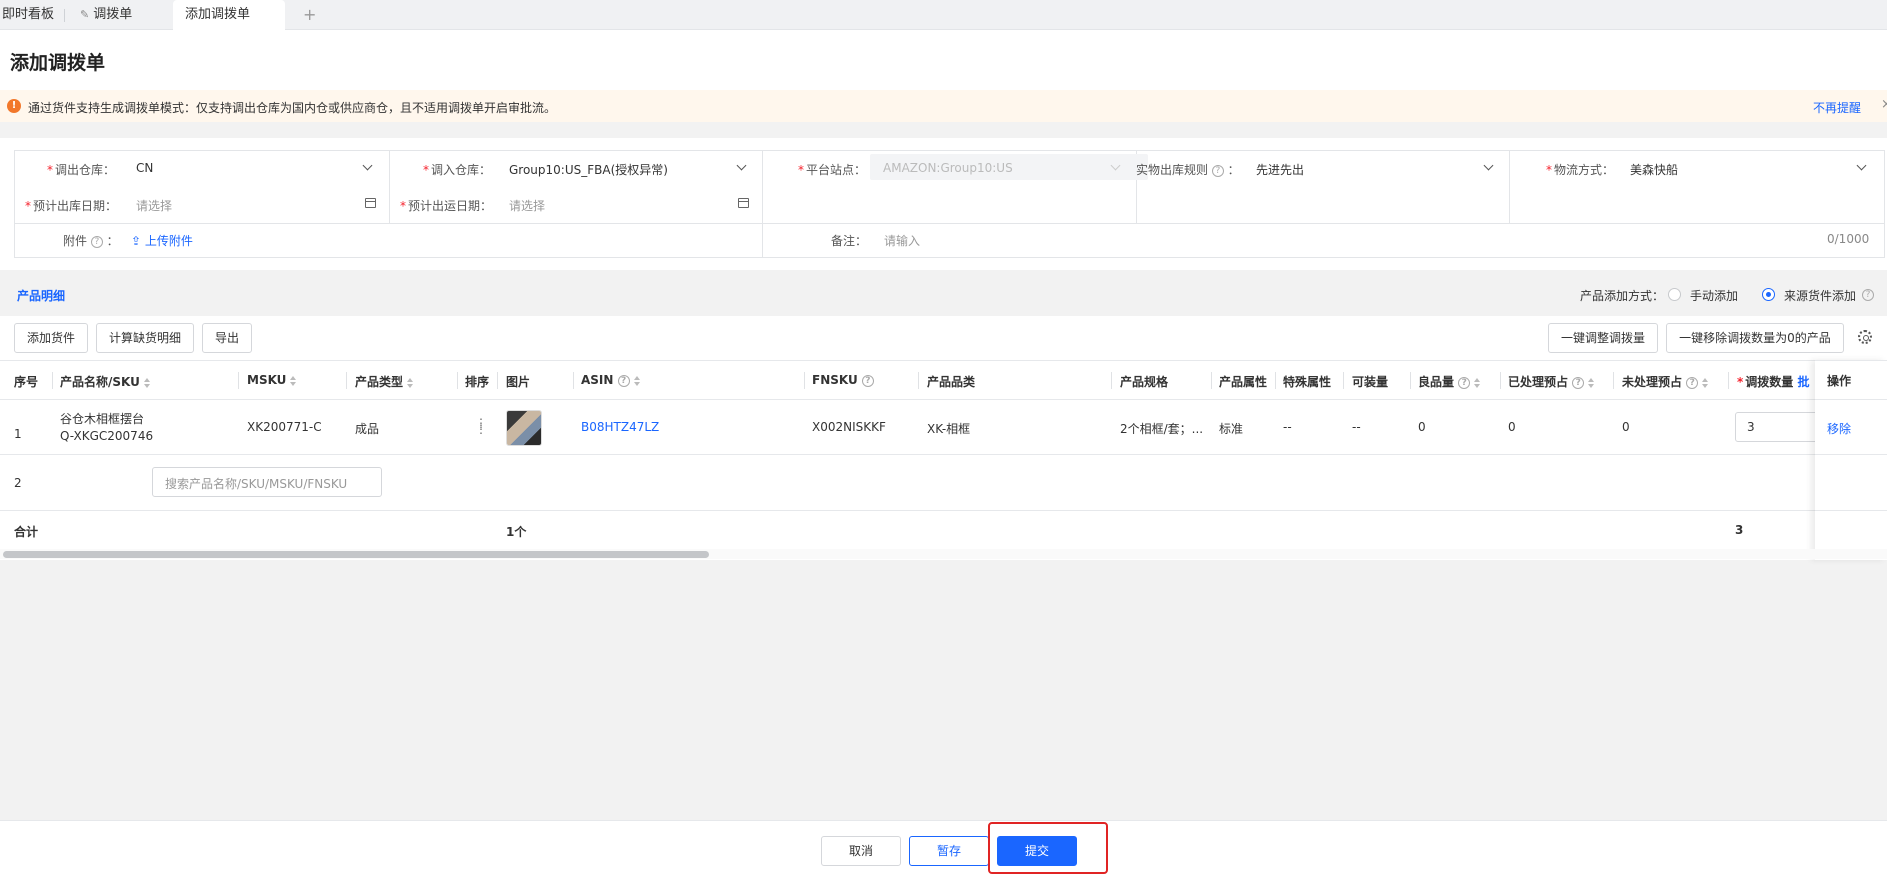 Image resolution: width=1887 pixels, height=877 pixels. Describe the element at coordinates (943, 338) in the screenshot. I see `product-toolbar: 添加货件 计算缺货明细 导出 一键调整调拨量 一键移除调拨数量为0的产品` at that location.